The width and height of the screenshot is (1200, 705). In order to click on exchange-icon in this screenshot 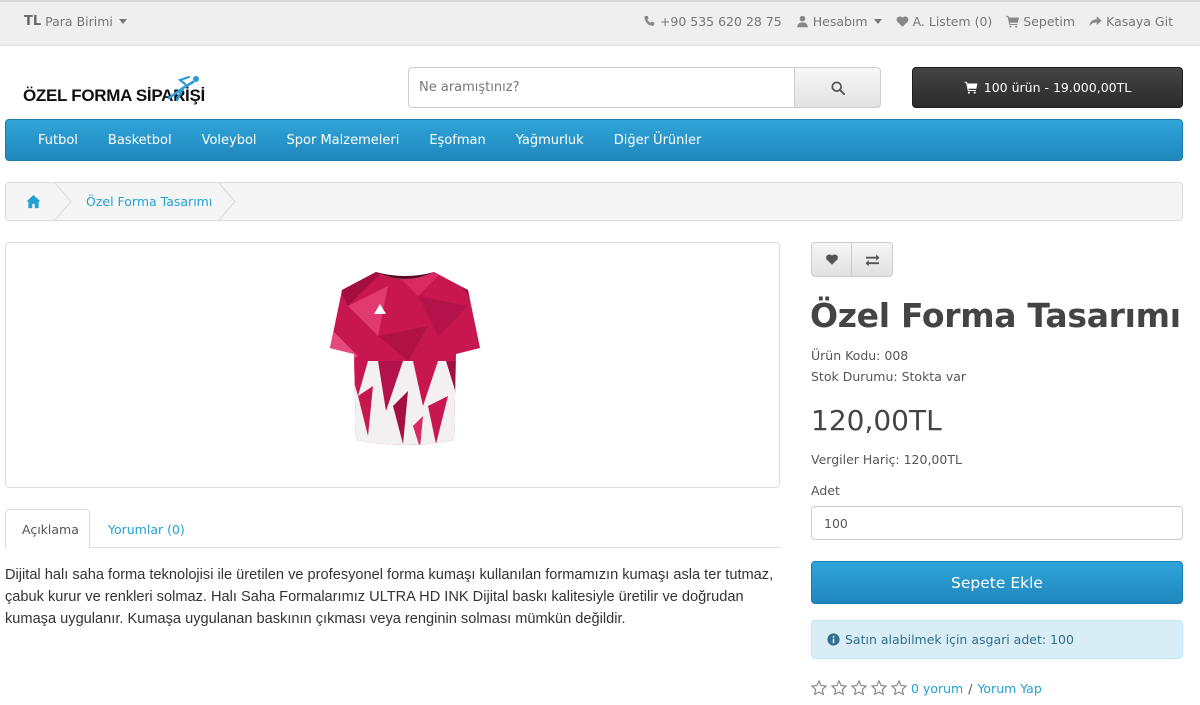, I will do `click(872, 260)`.